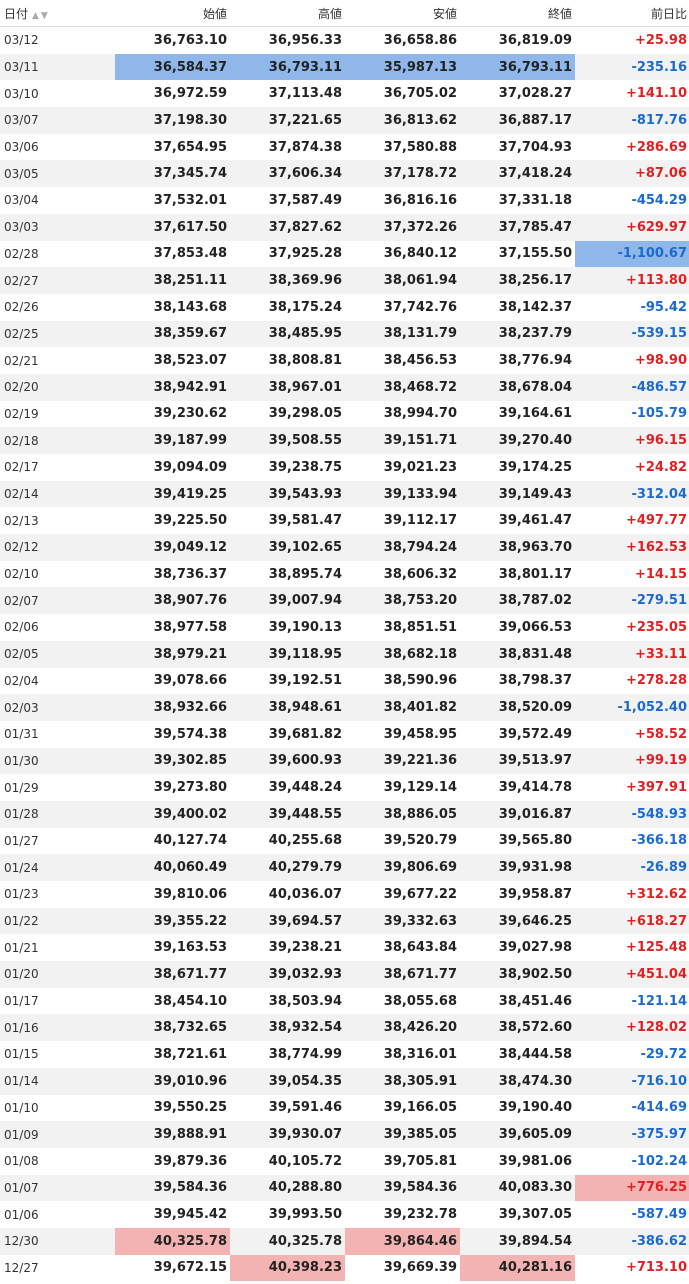  What do you see at coordinates (632, 867) in the screenshot?
I see `cell-change: -26.89` at bounding box center [632, 867].